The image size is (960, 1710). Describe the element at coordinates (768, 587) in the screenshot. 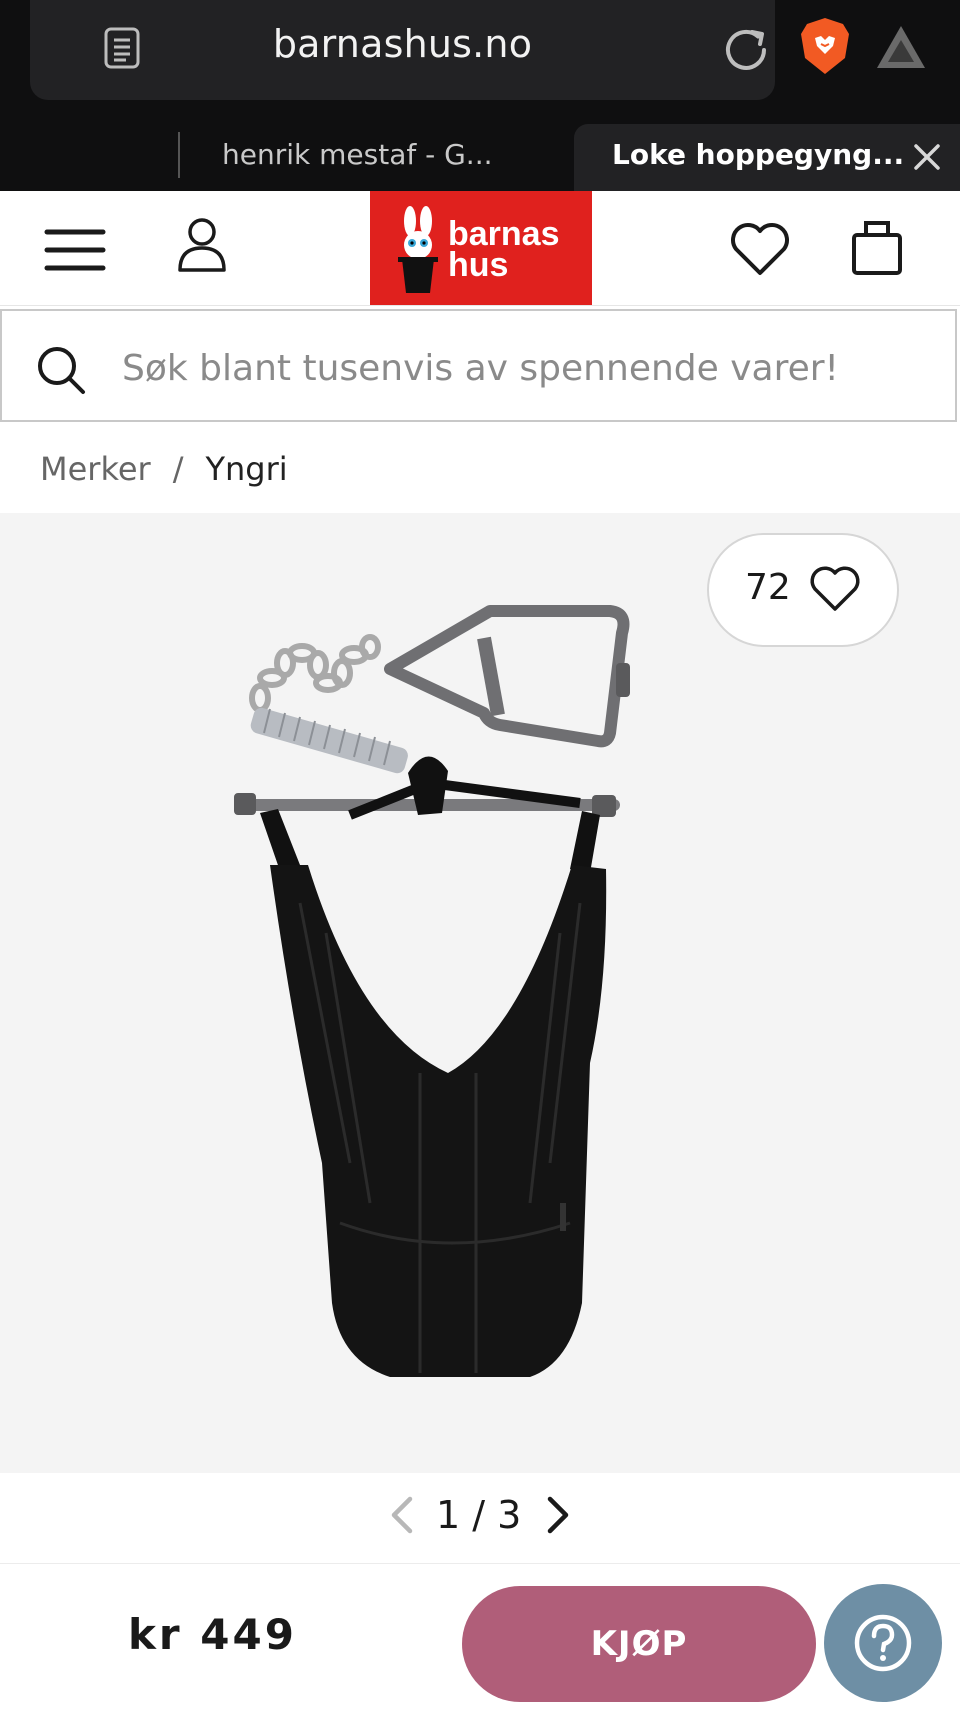

I see `like-count: 72` at that location.